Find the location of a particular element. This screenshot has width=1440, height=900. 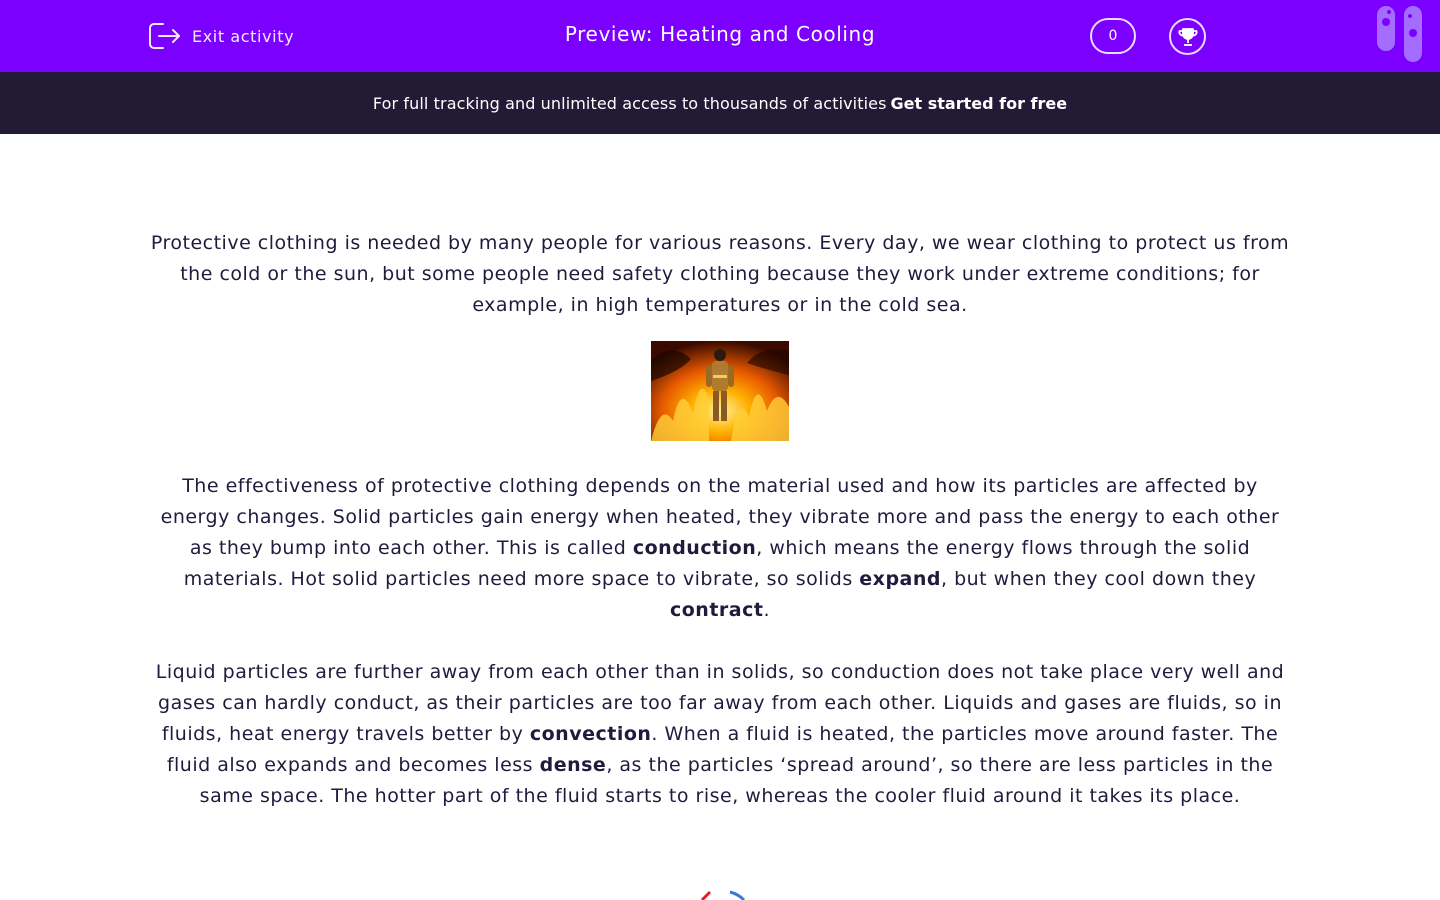

score-value: 0 is located at coordinates (1113, 36).